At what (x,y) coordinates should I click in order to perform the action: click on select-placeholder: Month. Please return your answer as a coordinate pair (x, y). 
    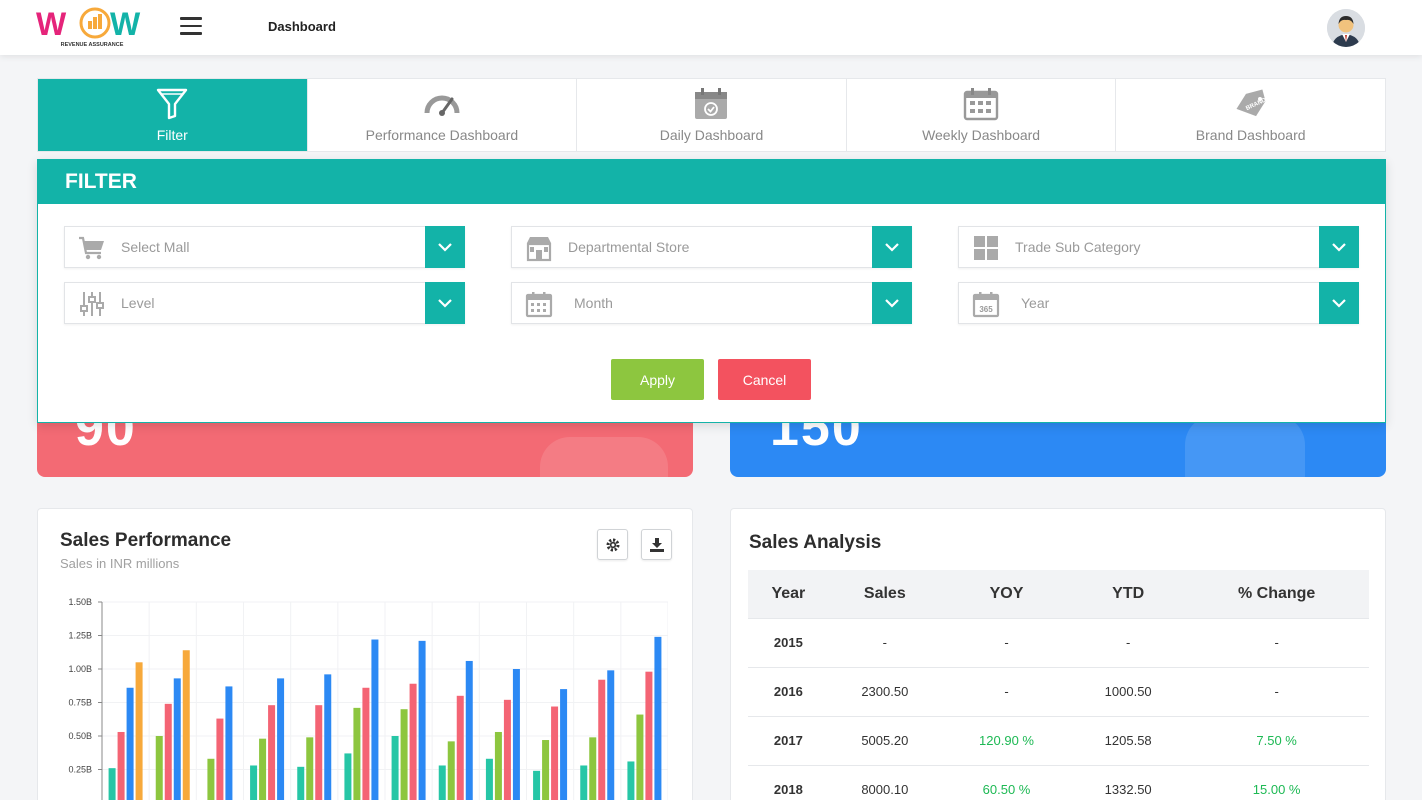
    Looking at the image, I should click on (593, 303).